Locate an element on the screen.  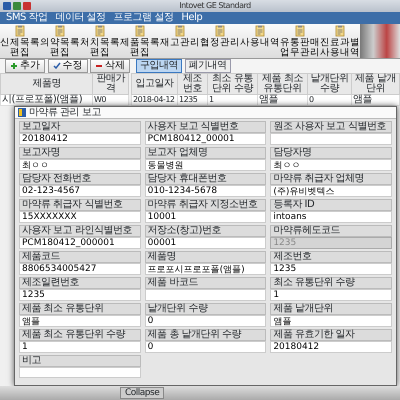
action-button: 수정 is located at coordinates (68, 66).